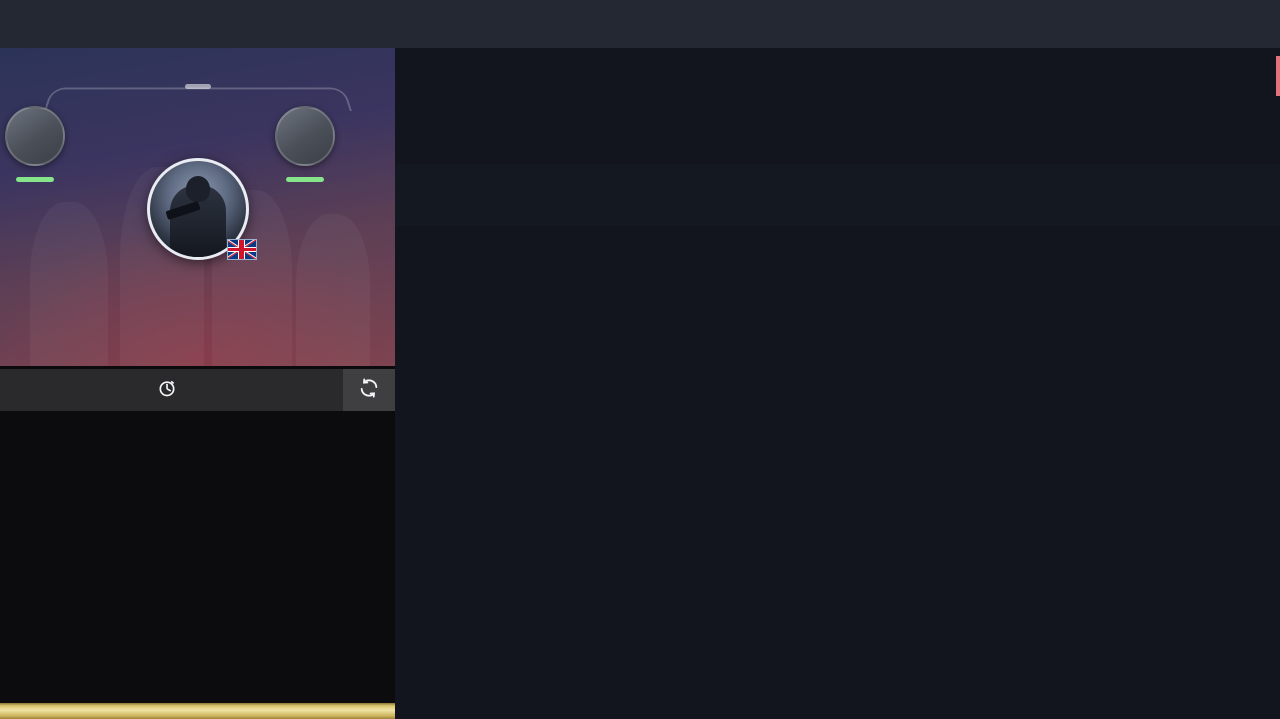 The width and height of the screenshot is (1280, 719). I want to click on stats-update-bar, so click(197, 390).